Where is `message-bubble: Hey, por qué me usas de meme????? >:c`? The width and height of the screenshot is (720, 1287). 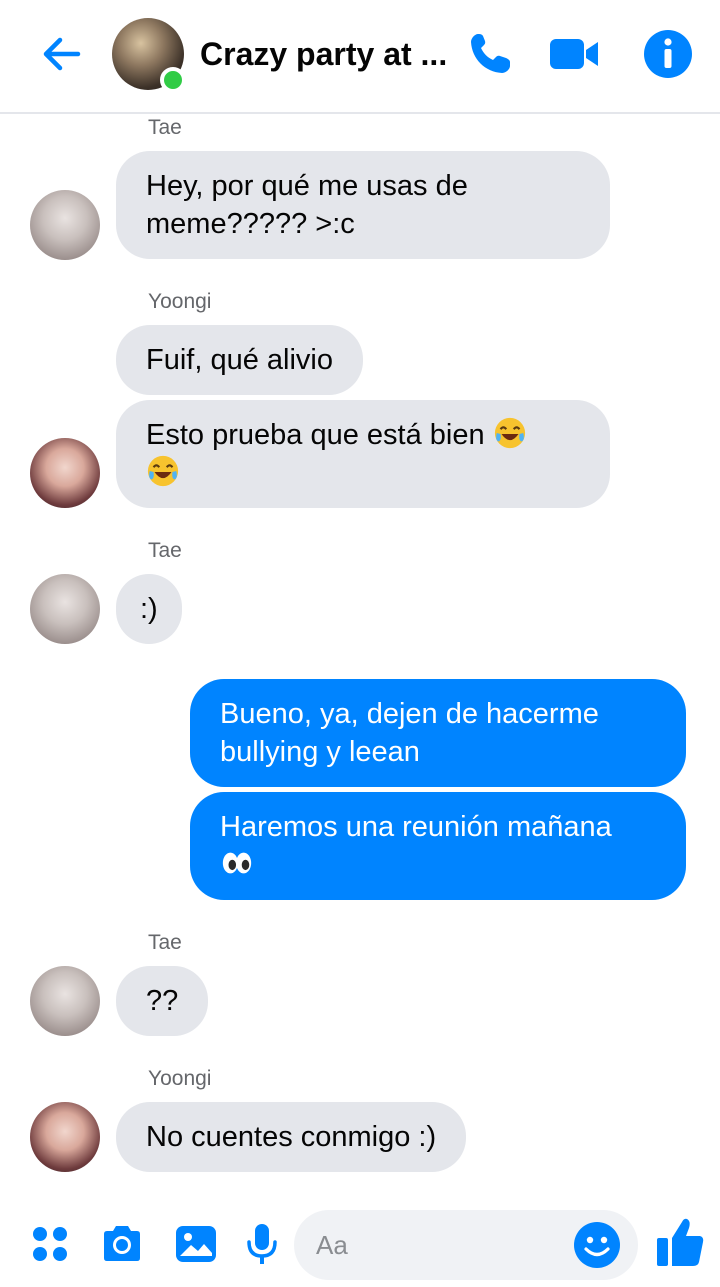 message-bubble: Hey, por qué me usas de meme????? >:c is located at coordinates (363, 205).